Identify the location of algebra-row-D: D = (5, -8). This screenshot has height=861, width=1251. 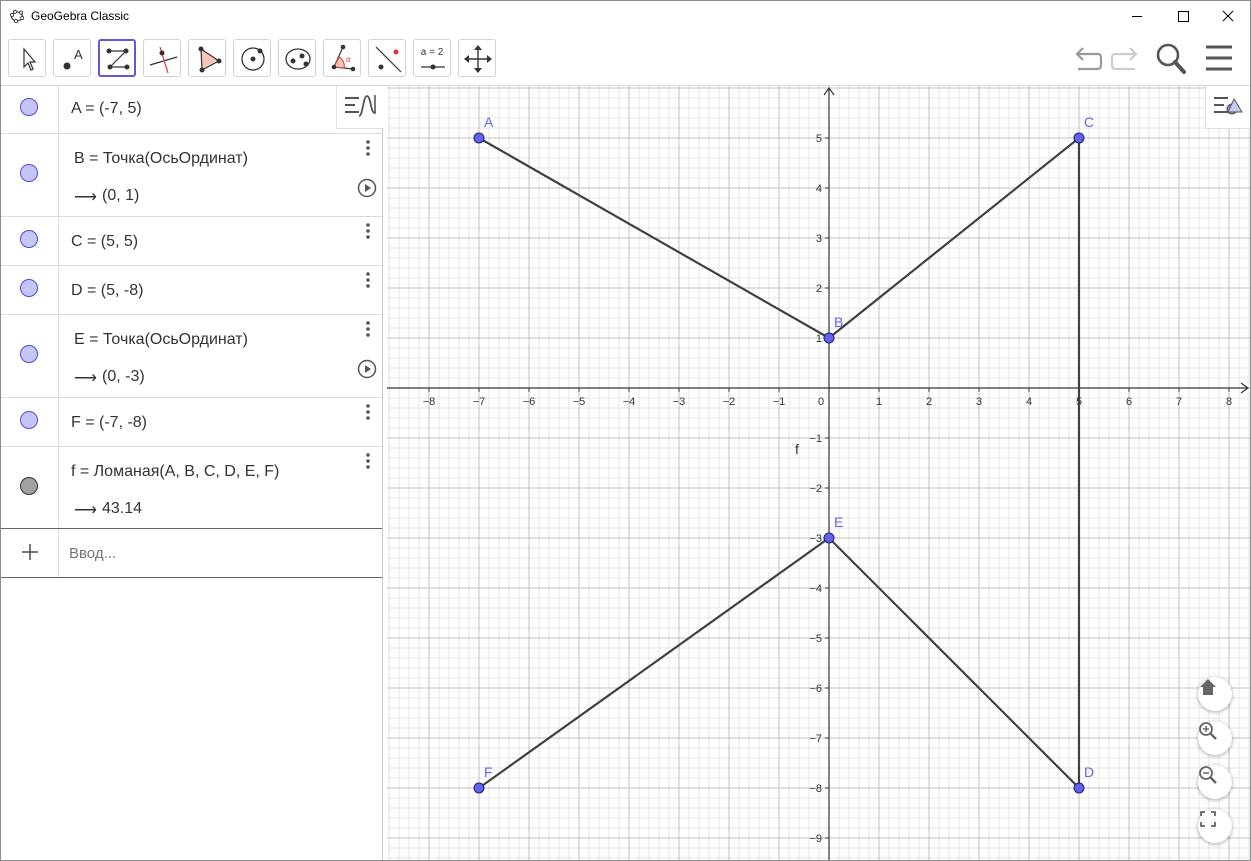
(191, 290).